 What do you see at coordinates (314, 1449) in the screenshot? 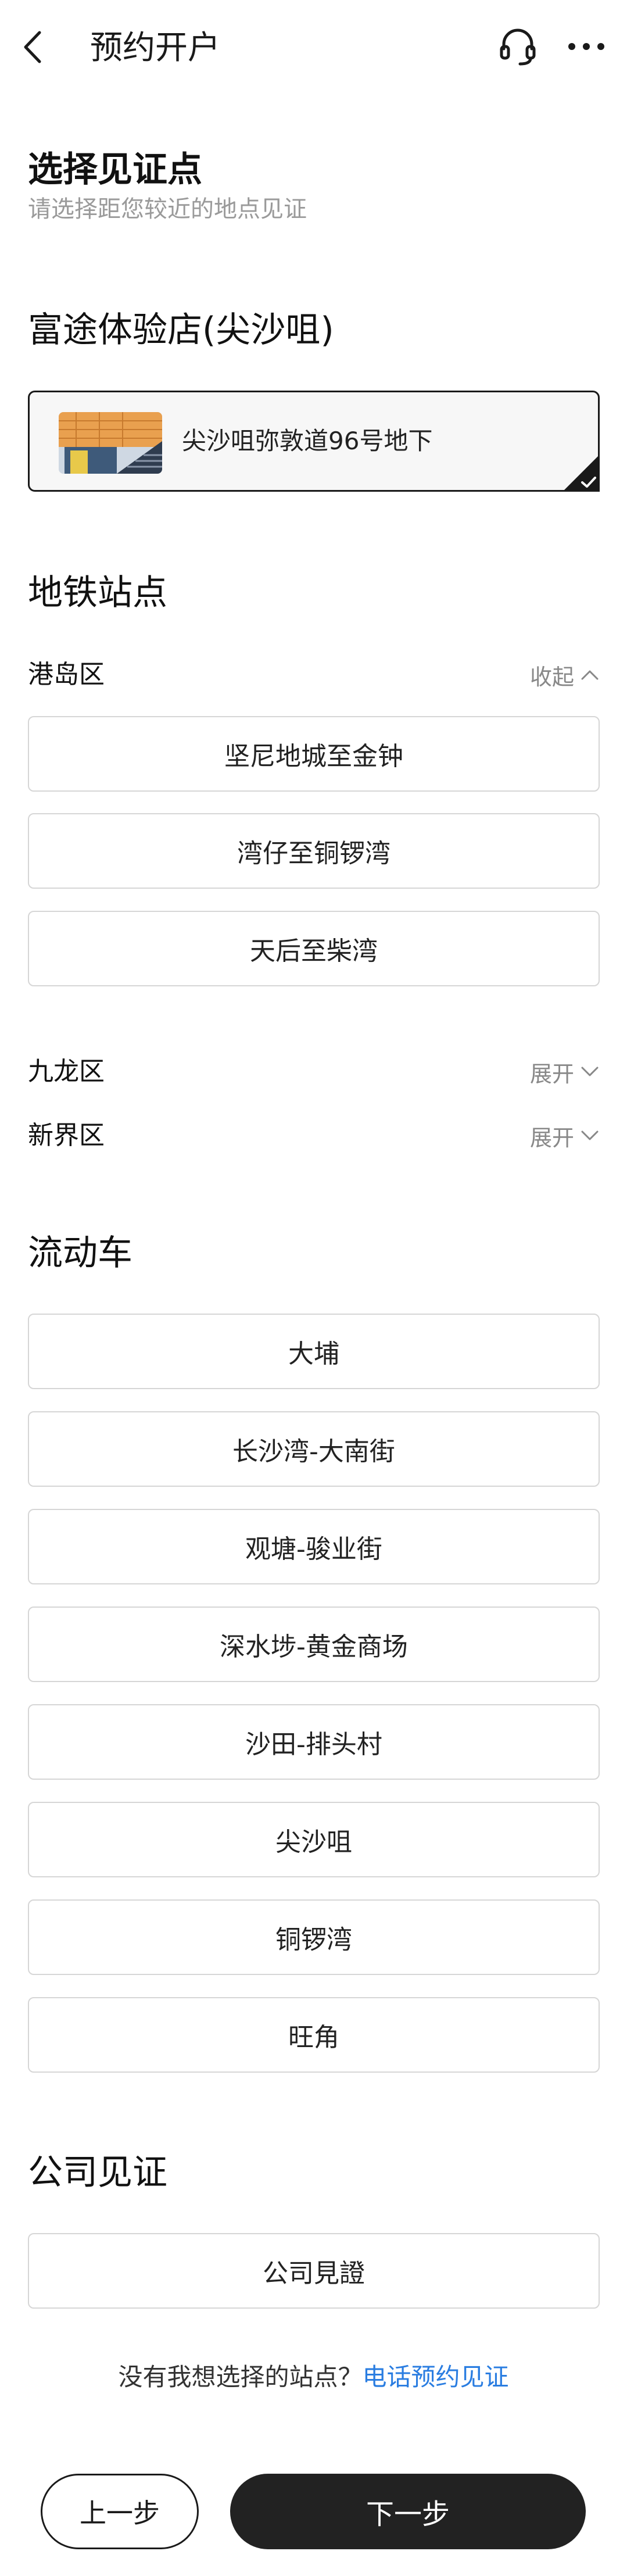
I see `mobile-option: 长沙湾-大南街` at bounding box center [314, 1449].